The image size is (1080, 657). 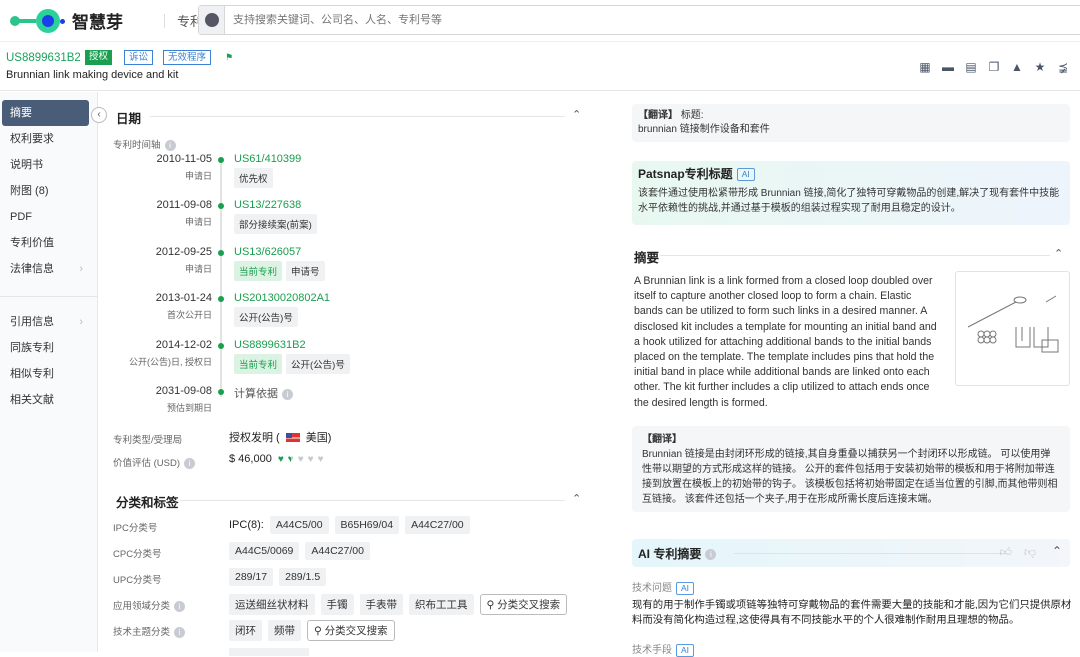 What do you see at coordinates (437, 525) in the screenshot?
I see `ipc-tag: A44C27/00` at bounding box center [437, 525].